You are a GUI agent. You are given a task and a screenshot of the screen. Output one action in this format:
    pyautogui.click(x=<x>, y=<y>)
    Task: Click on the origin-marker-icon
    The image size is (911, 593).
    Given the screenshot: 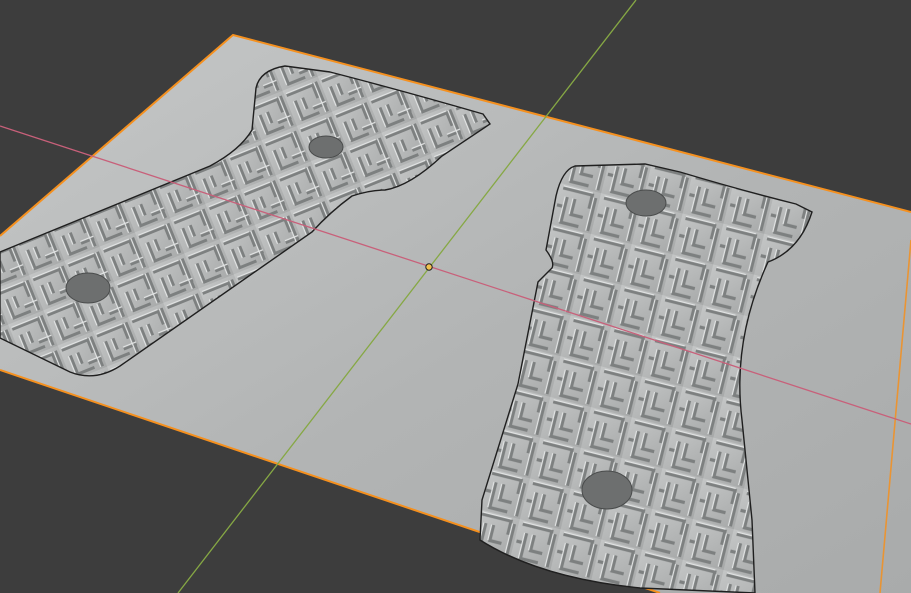 What is the action you would take?
    pyautogui.click(x=429, y=267)
    